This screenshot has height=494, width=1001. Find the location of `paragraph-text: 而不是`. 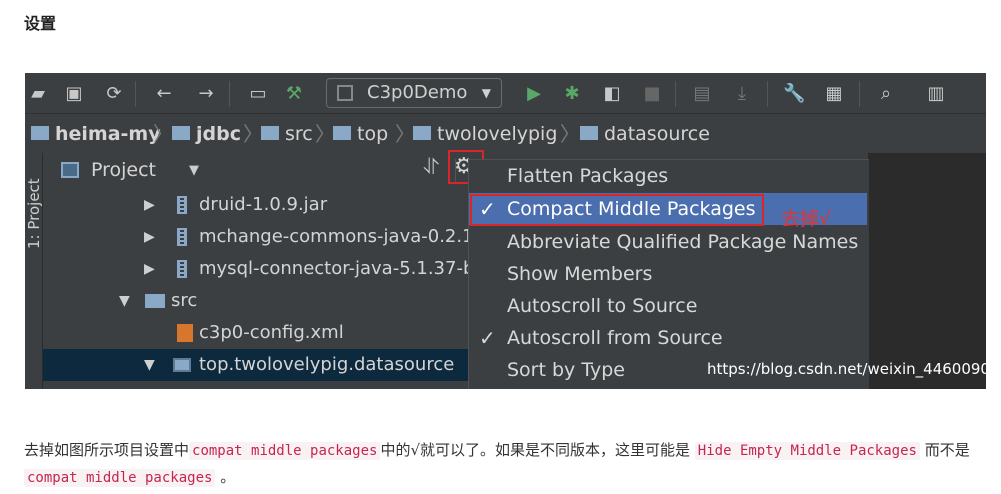

paragraph-text: 而不是 is located at coordinates (944, 450).